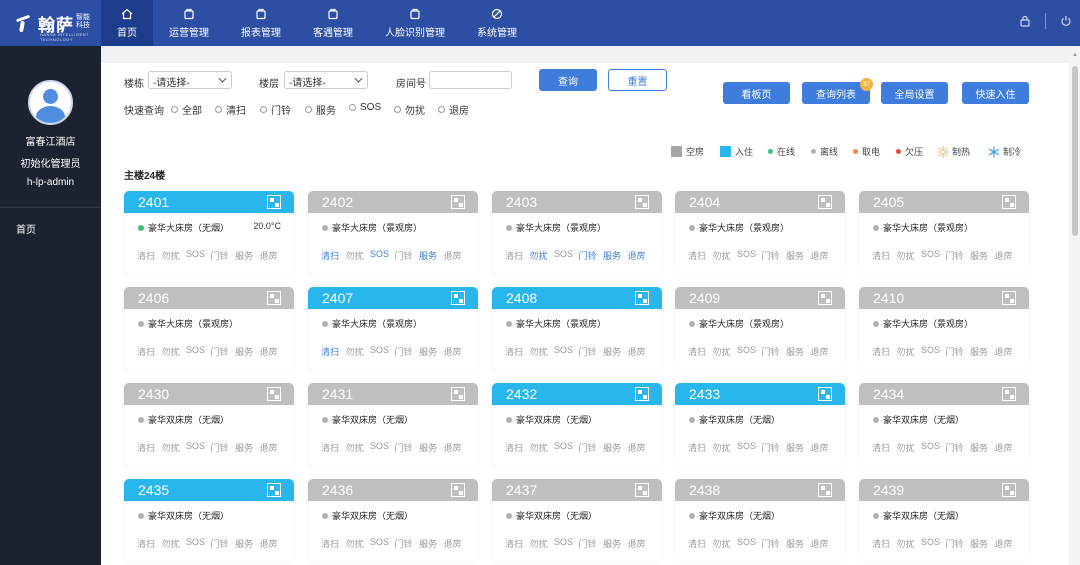 The height and width of the screenshot is (565, 1080). I want to click on nav-item-settings: 系统管理, so click(497, 23).